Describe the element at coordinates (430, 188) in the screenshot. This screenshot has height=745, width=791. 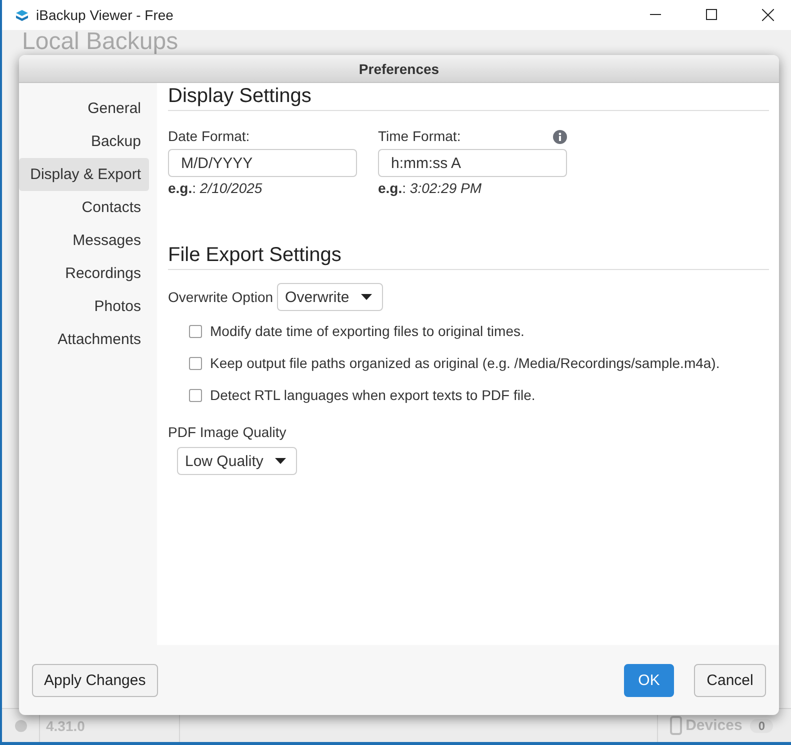
I see `example-text: e.g.: 3:02:29 PM` at that location.